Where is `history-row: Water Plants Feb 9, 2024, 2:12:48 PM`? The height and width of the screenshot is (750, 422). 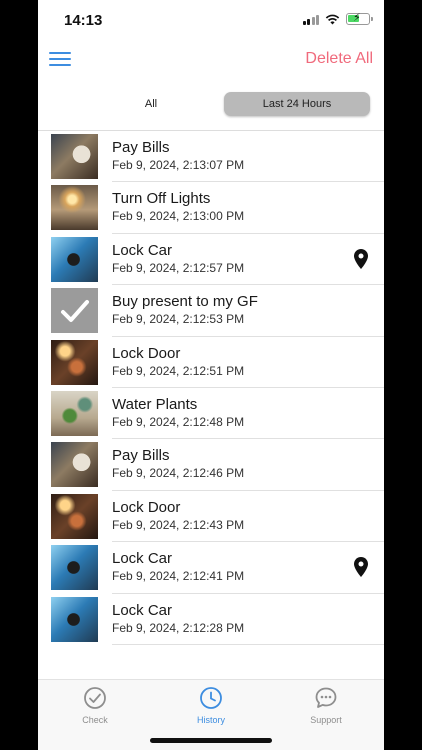
history-row: Water Plants Feb 9, 2024, 2:12:48 PM is located at coordinates (211, 414).